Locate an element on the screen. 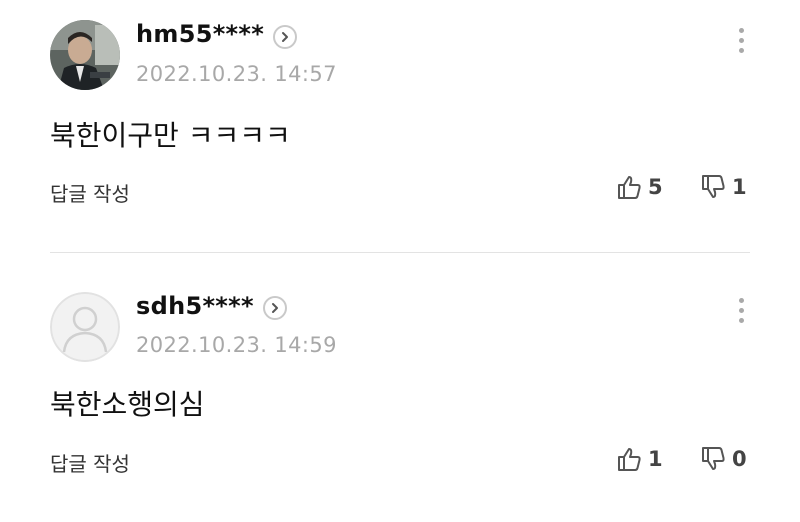  dislike-button: 0 is located at coordinates (723, 459).